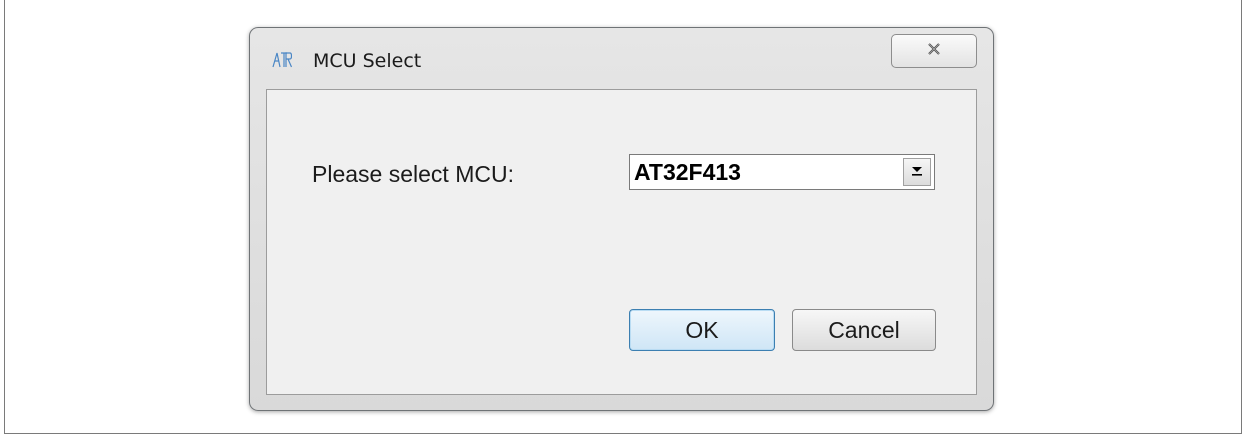  I want to click on mcu-select-dropdown: AT32F413, so click(782, 172).